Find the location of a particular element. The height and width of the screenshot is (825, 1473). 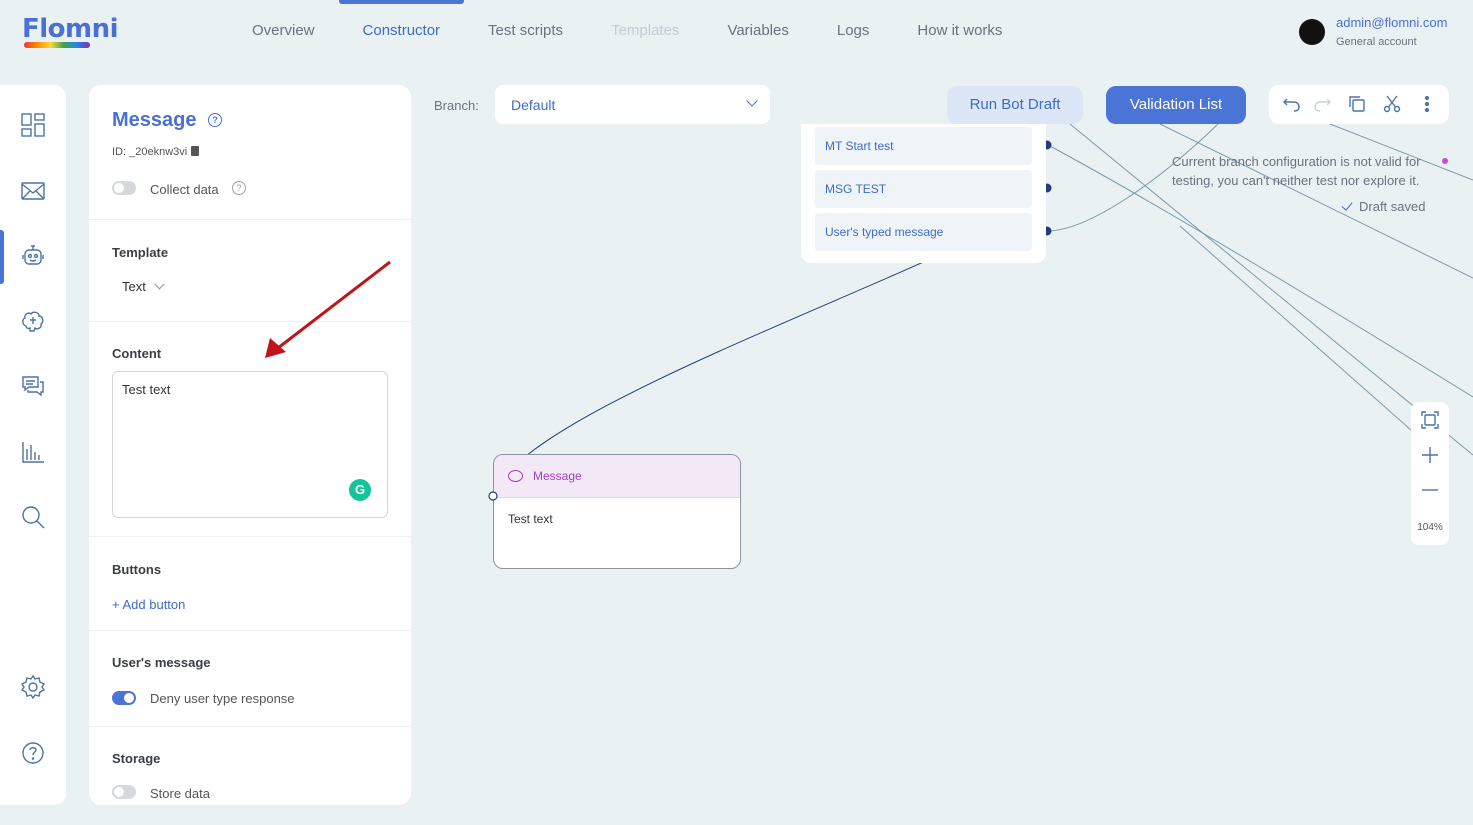

annotation-arrow is located at coordinates (328, 309).